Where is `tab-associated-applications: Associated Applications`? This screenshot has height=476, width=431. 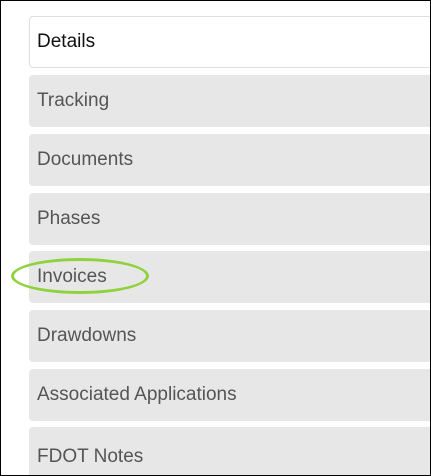 tab-associated-applications: Associated Applications is located at coordinates (229, 395).